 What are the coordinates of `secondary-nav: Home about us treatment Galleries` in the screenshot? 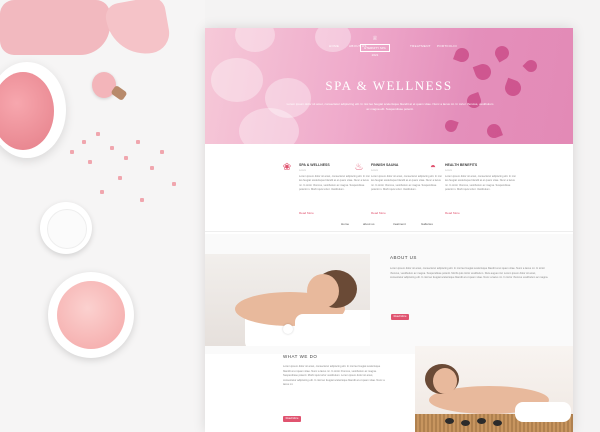 It's located at (389, 226).